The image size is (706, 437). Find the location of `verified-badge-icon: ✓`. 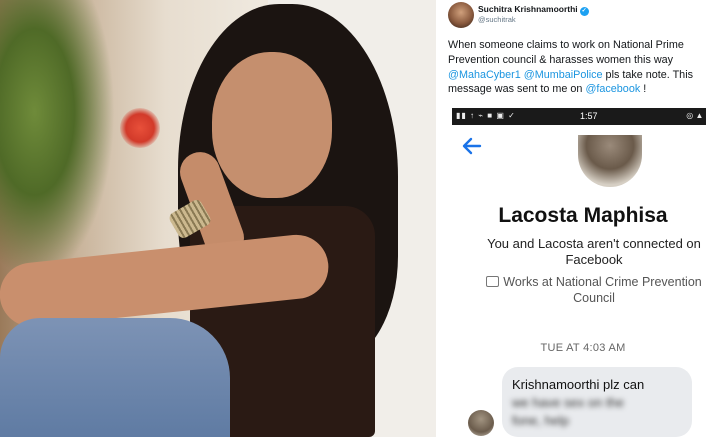

verified-badge-icon: ✓ is located at coordinates (584, 11).